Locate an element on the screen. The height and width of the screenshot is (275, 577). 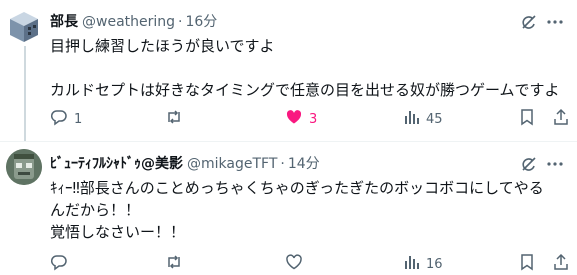
action-bar: 1 3 45 is located at coordinates (310, 119).